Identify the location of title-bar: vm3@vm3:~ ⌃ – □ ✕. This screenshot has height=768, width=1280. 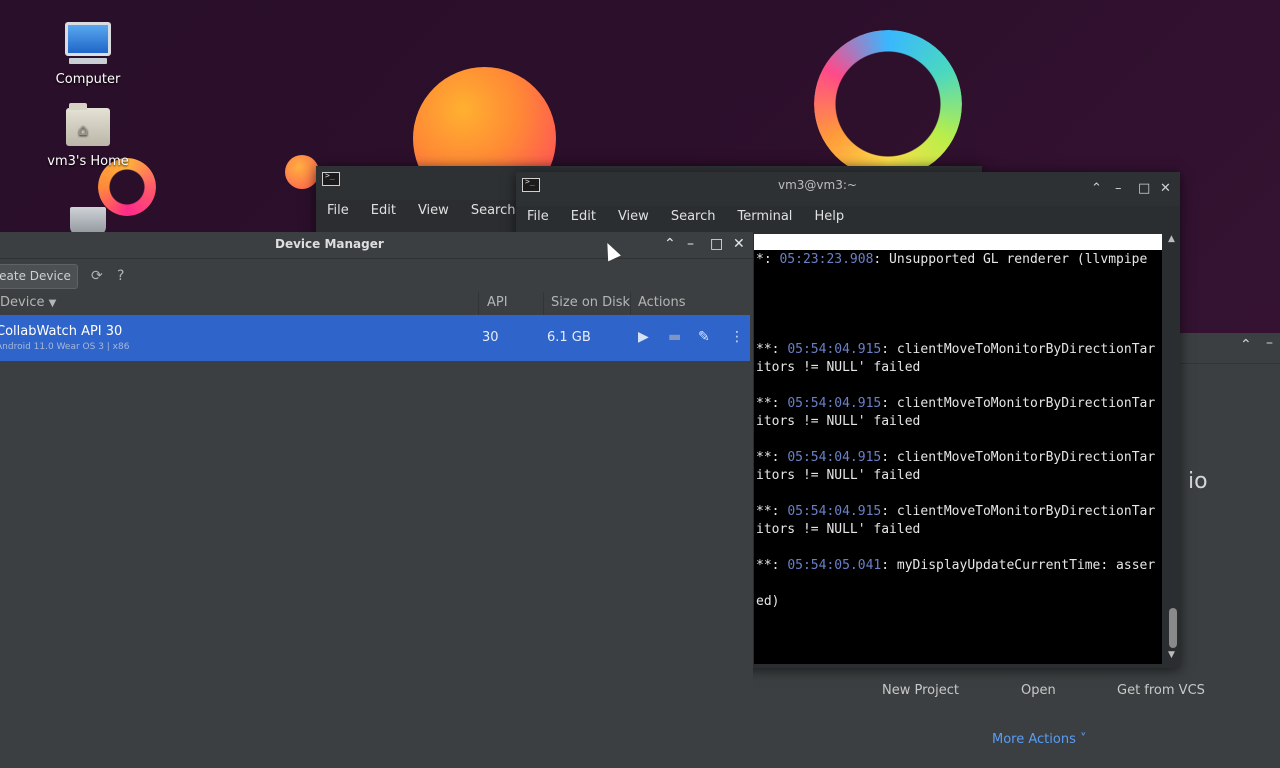
(848, 189).